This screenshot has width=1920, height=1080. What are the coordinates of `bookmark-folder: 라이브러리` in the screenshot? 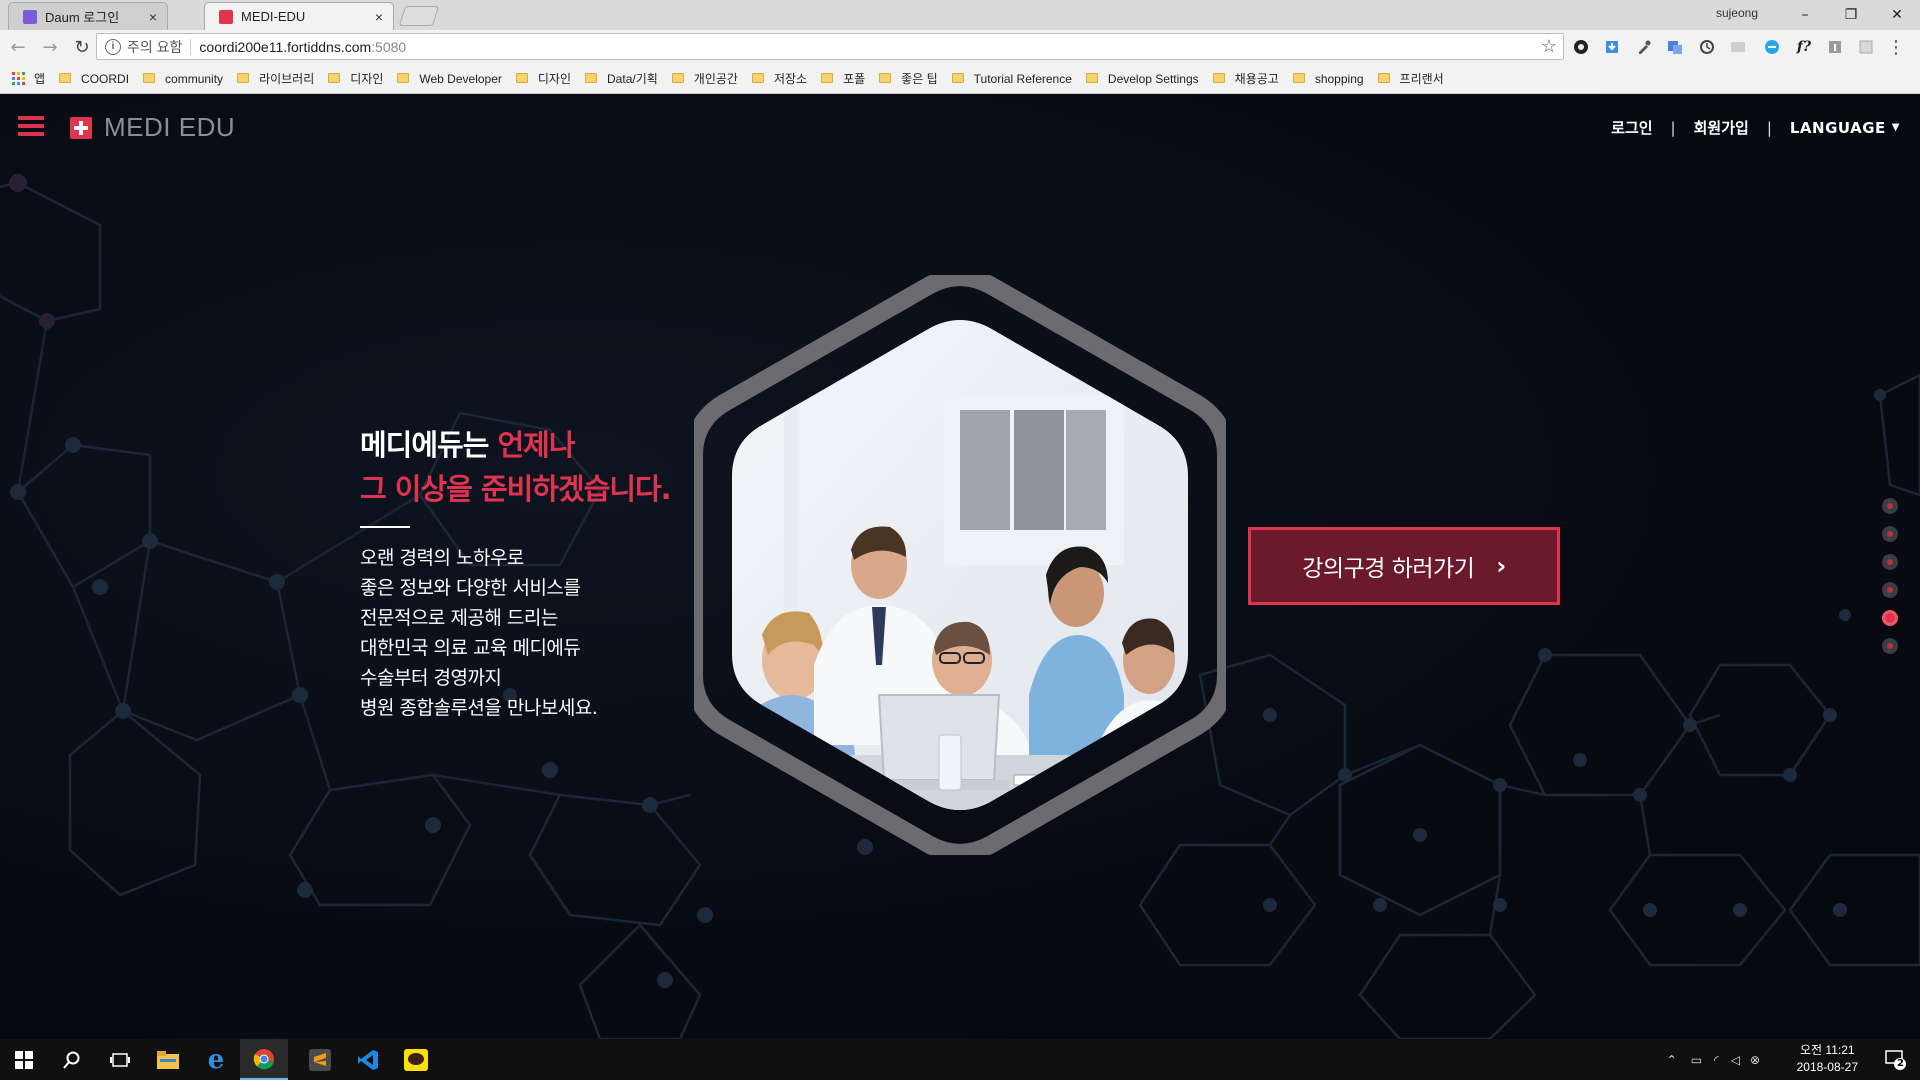 It's located at (275, 78).